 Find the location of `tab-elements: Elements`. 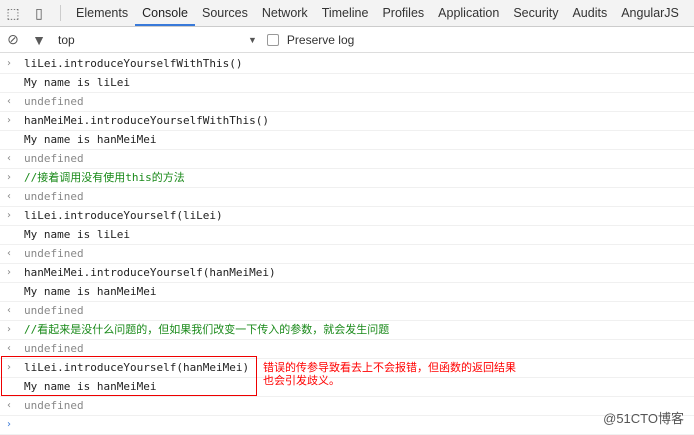

tab-elements: Elements is located at coordinates (102, 13).